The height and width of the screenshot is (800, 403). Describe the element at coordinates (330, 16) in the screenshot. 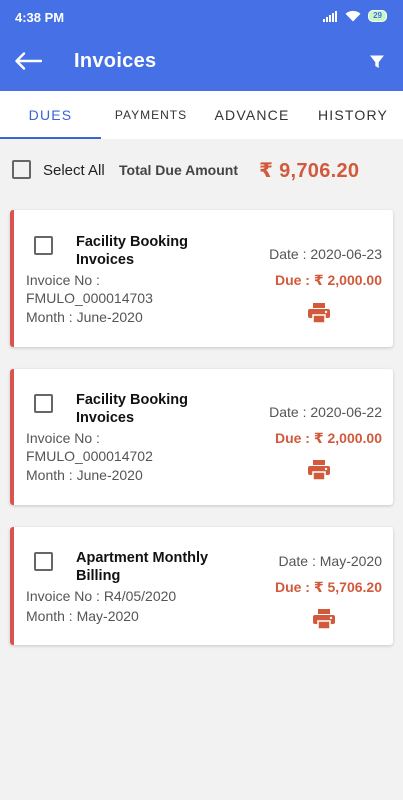

I see `signal-icon` at that location.